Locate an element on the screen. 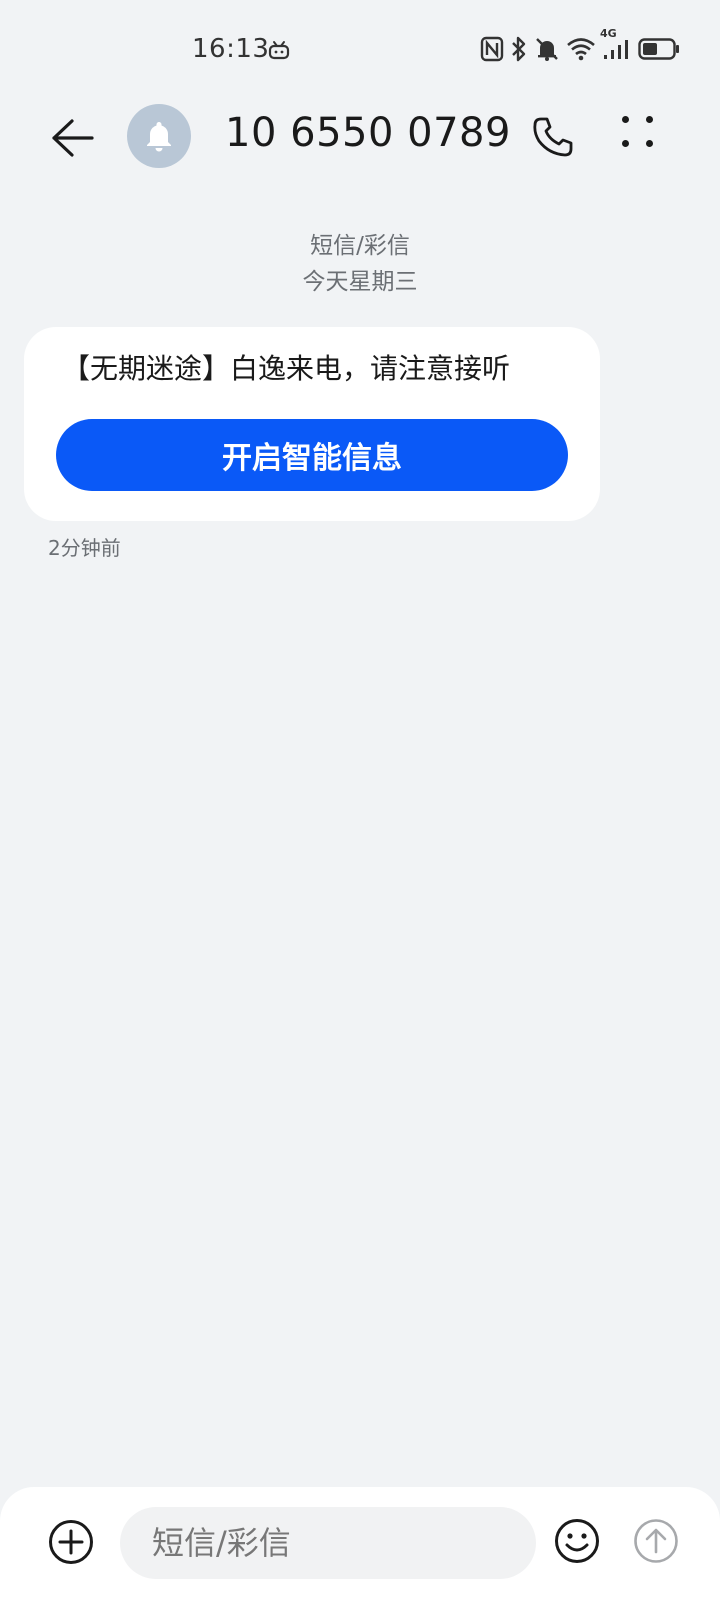 The height and width of the screenshot is (1600, 720). back-arrow-icon is located at coordinates (73, 138).